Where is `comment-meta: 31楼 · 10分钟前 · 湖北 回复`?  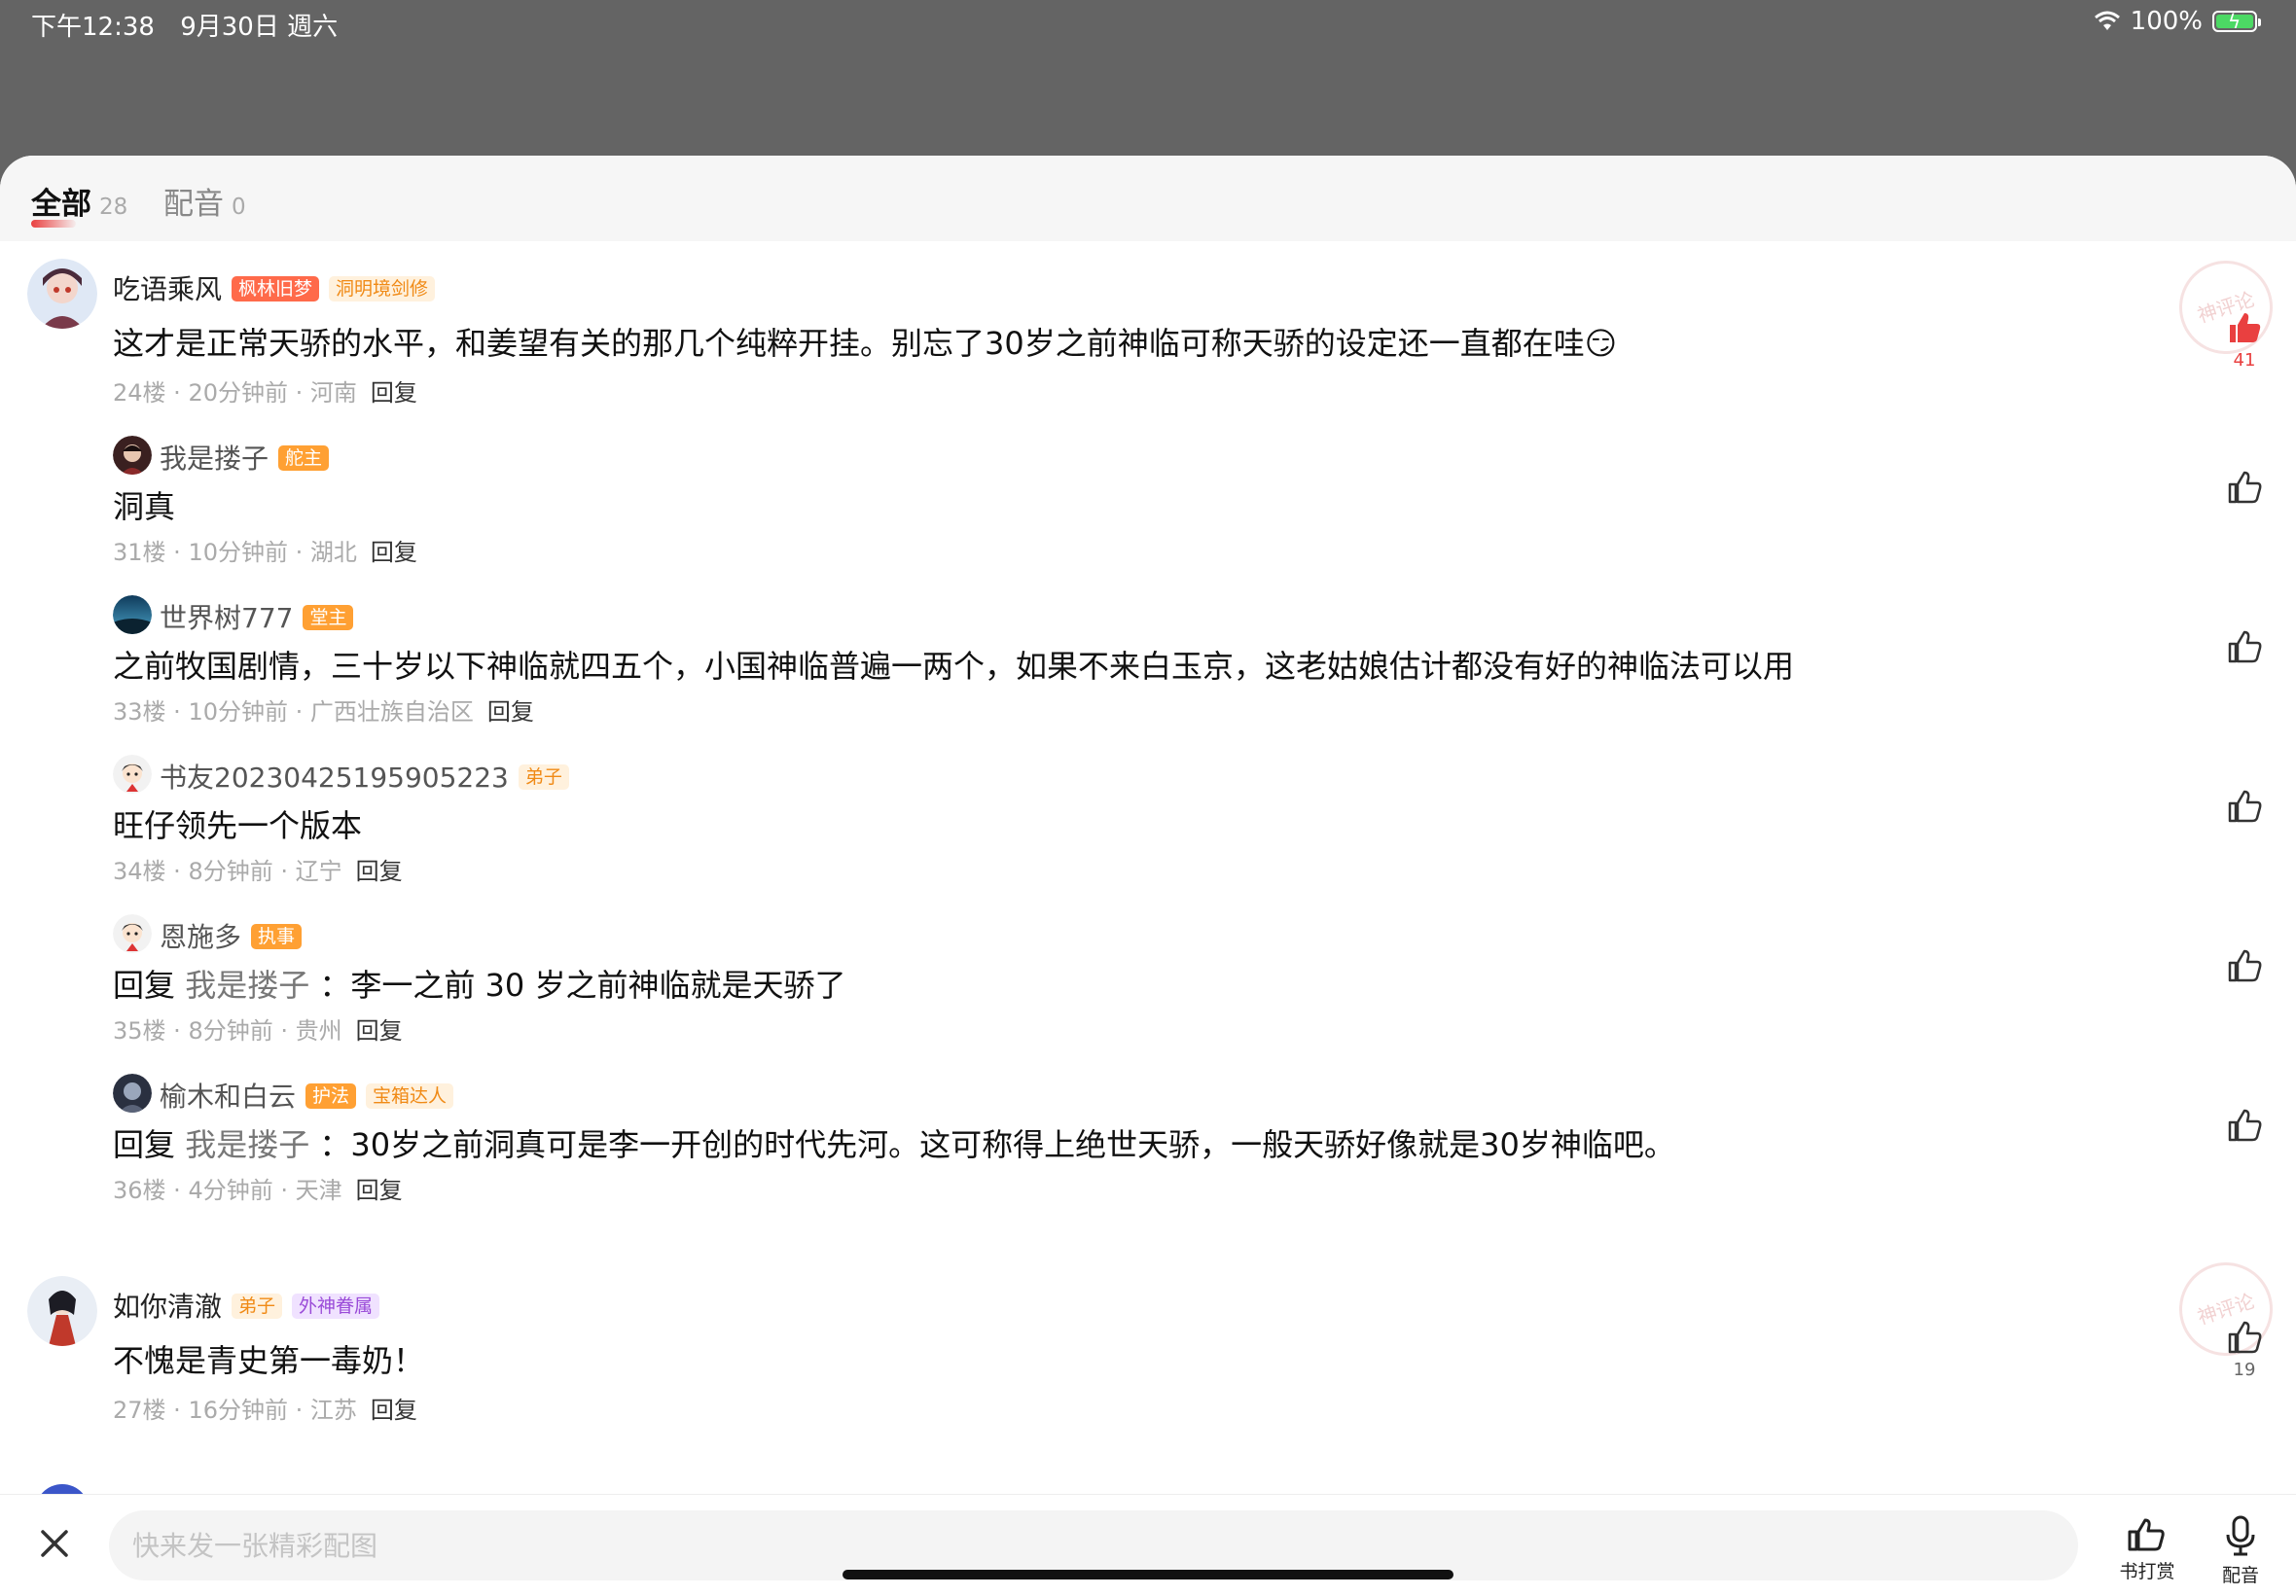
comment-meta: 31楼 · 10分钟前 · 湖北 回复 is located at coordinates (265, 552).